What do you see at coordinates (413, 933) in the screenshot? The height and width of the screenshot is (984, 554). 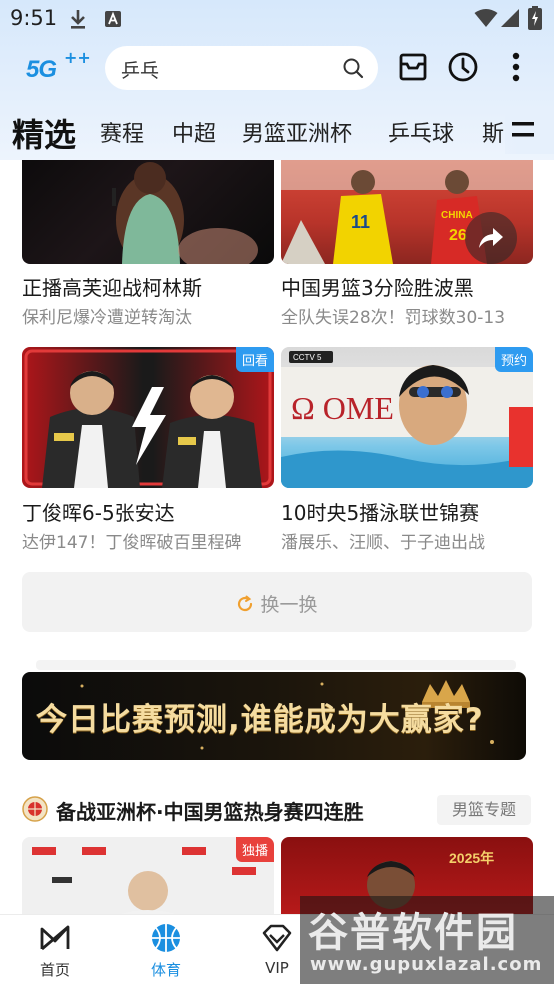 I see `watermark-title: 谷普软件园` at bounding box center [413, 933].